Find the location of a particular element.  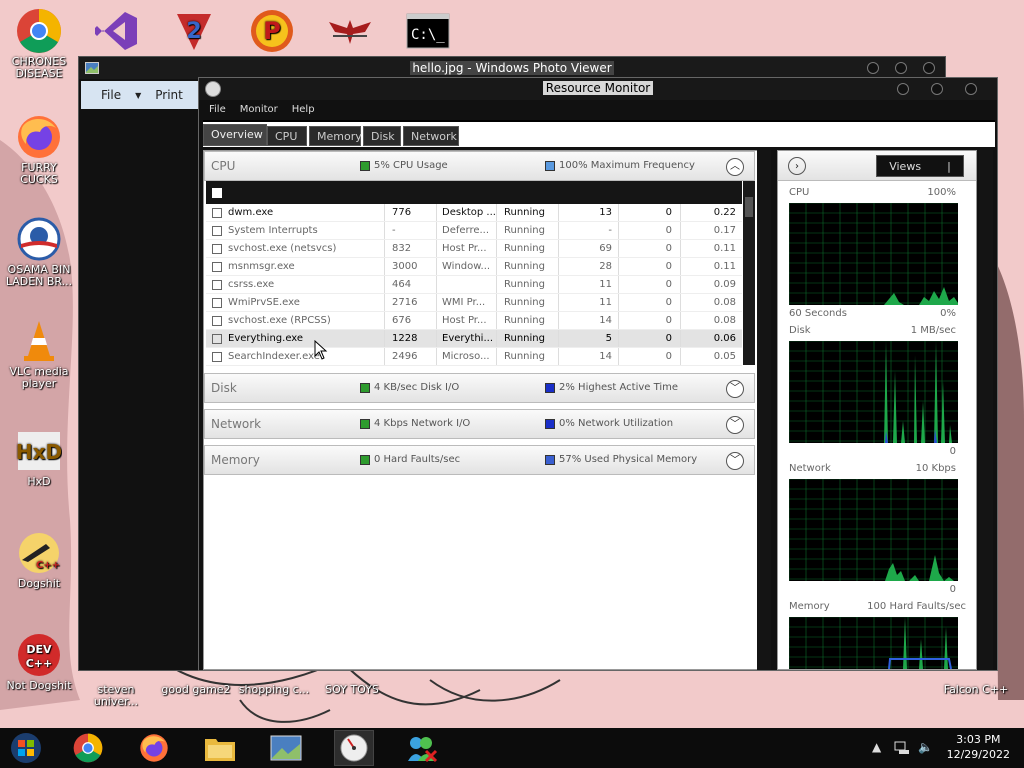

taskbar-firefox is located at coordinates (154, 748).